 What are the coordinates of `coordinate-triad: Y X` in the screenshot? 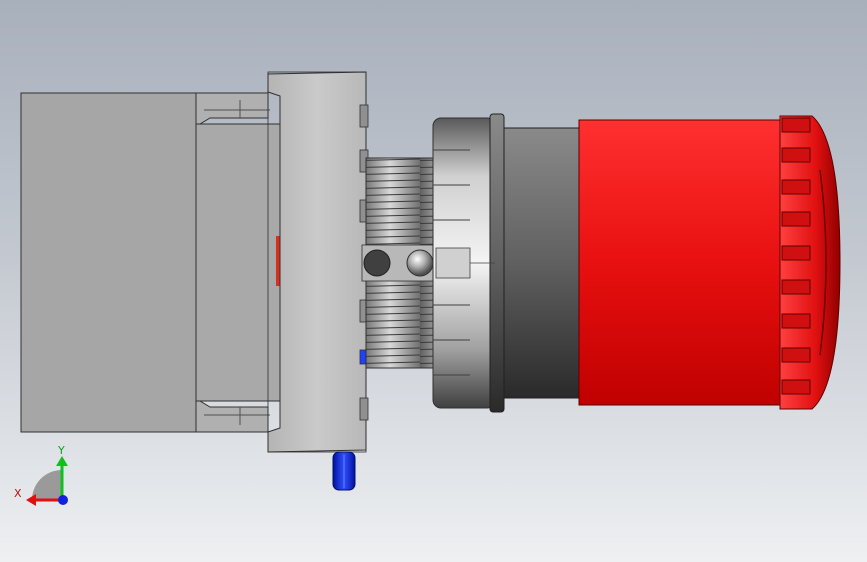 It's located at (41, 475).